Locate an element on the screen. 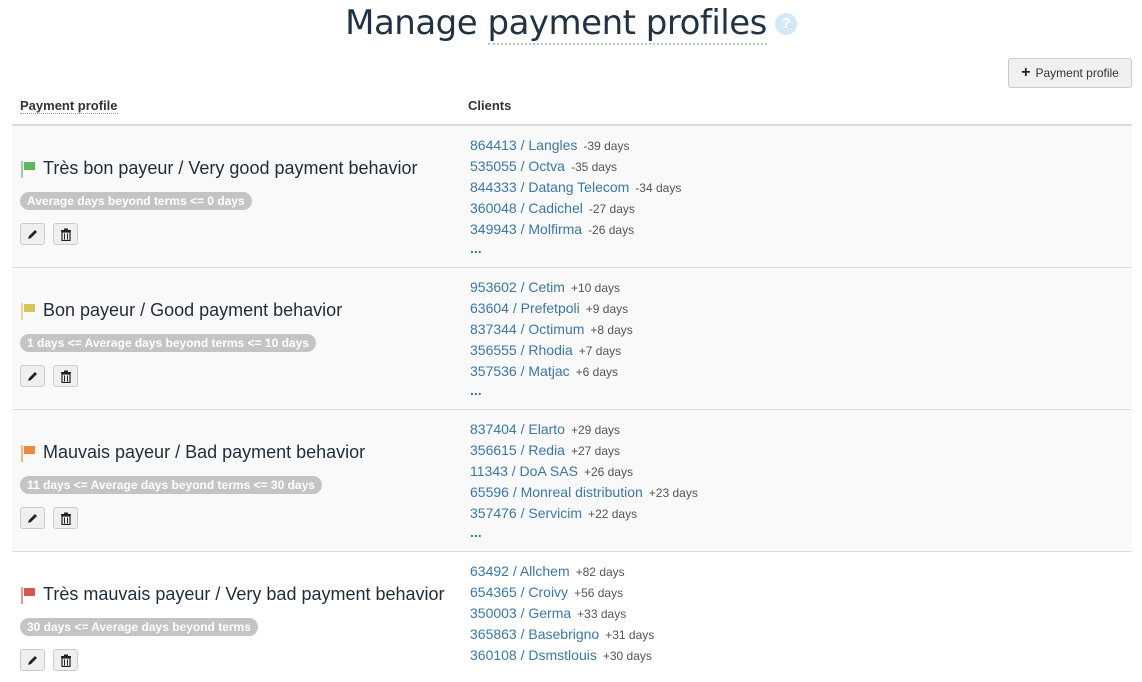 This screenshot has width=1142, height=682. page-title-underlined: payment profiles is located at coordinates (627, 24).